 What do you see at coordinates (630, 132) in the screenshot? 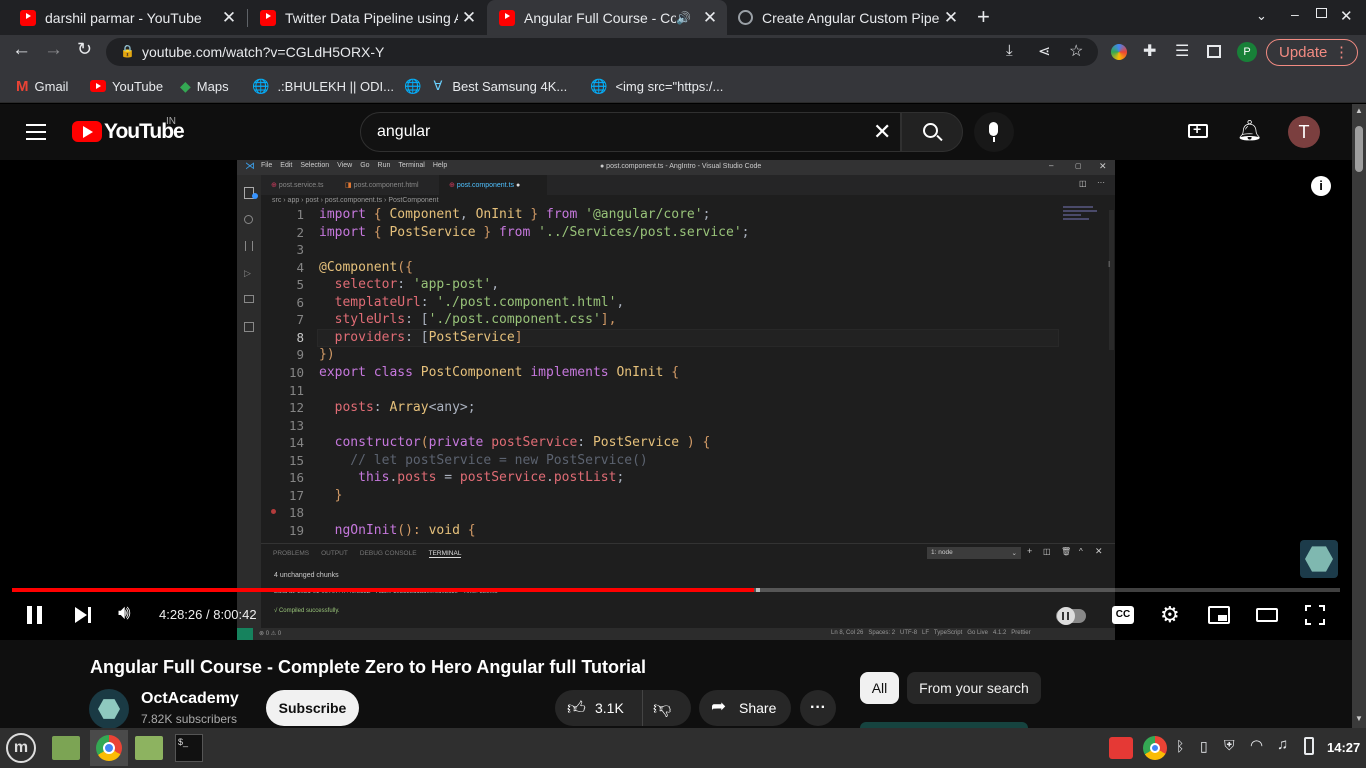
I see `search-box: angular ✕` at bounding box center [630, 132].